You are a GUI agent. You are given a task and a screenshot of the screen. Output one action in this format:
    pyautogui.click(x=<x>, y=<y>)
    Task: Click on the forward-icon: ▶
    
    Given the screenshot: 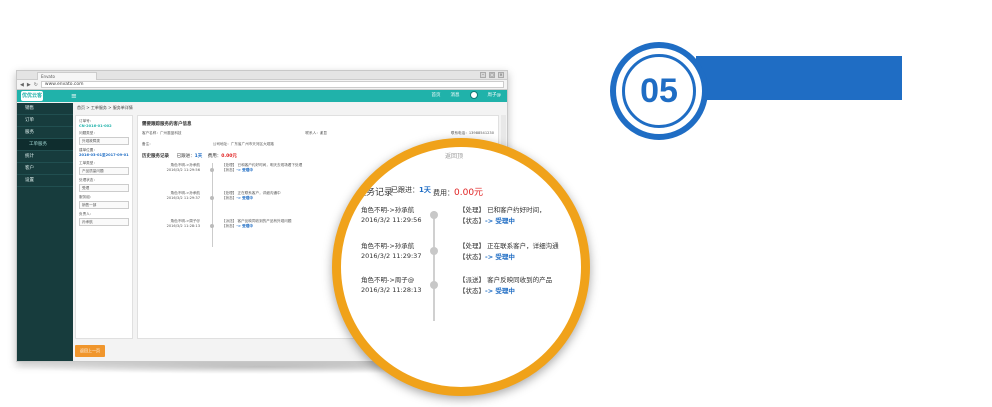 What is the action you would take?
    pyautogui.click(x=29, y=85)
    